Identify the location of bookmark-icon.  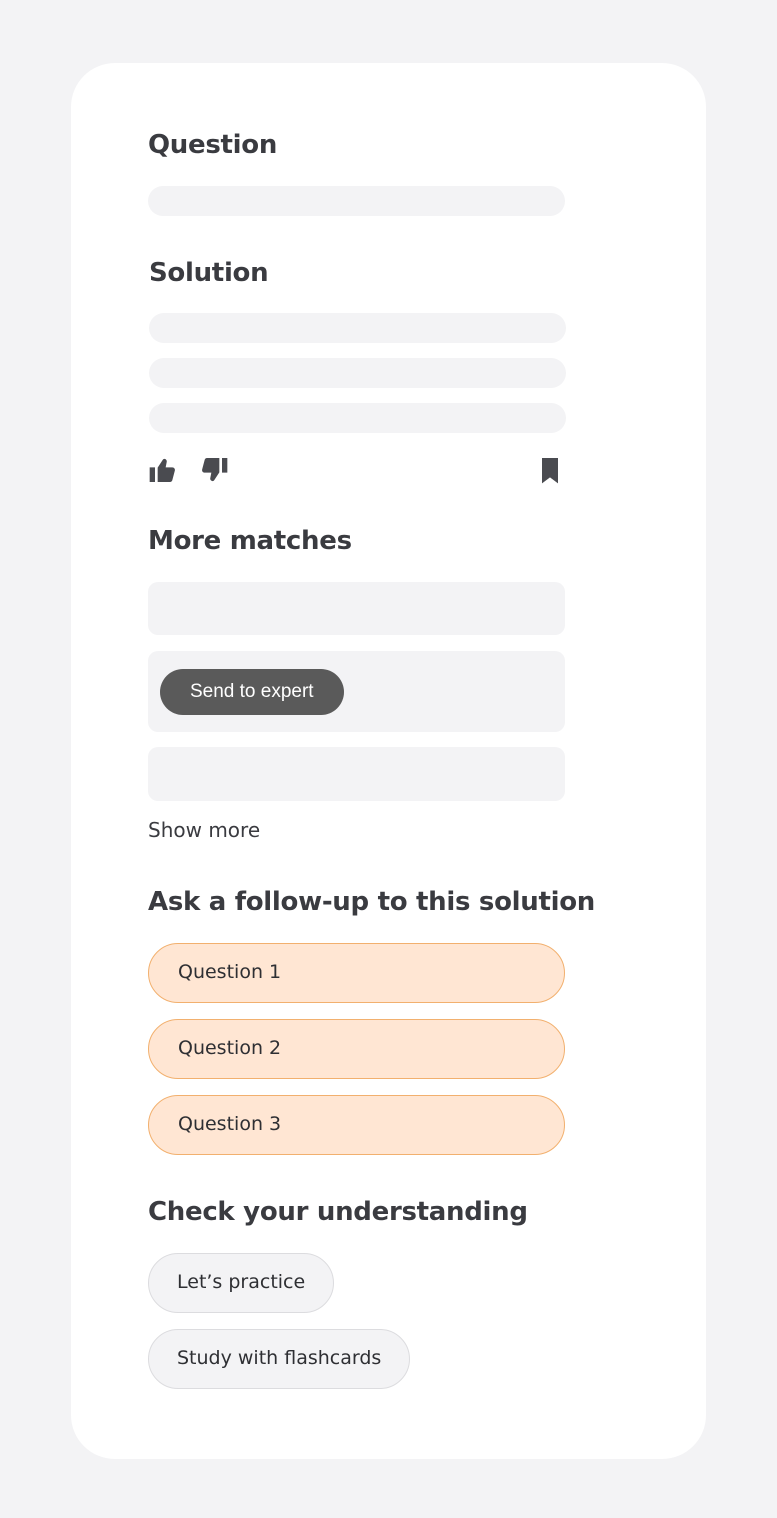
(550, 470).